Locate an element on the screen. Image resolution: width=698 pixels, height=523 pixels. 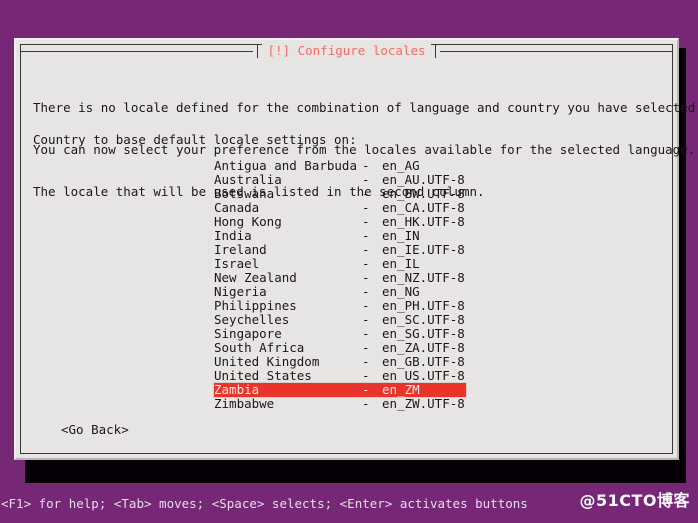
locale-country: Antigua and Barbuda is located at coordinates (285, 166).